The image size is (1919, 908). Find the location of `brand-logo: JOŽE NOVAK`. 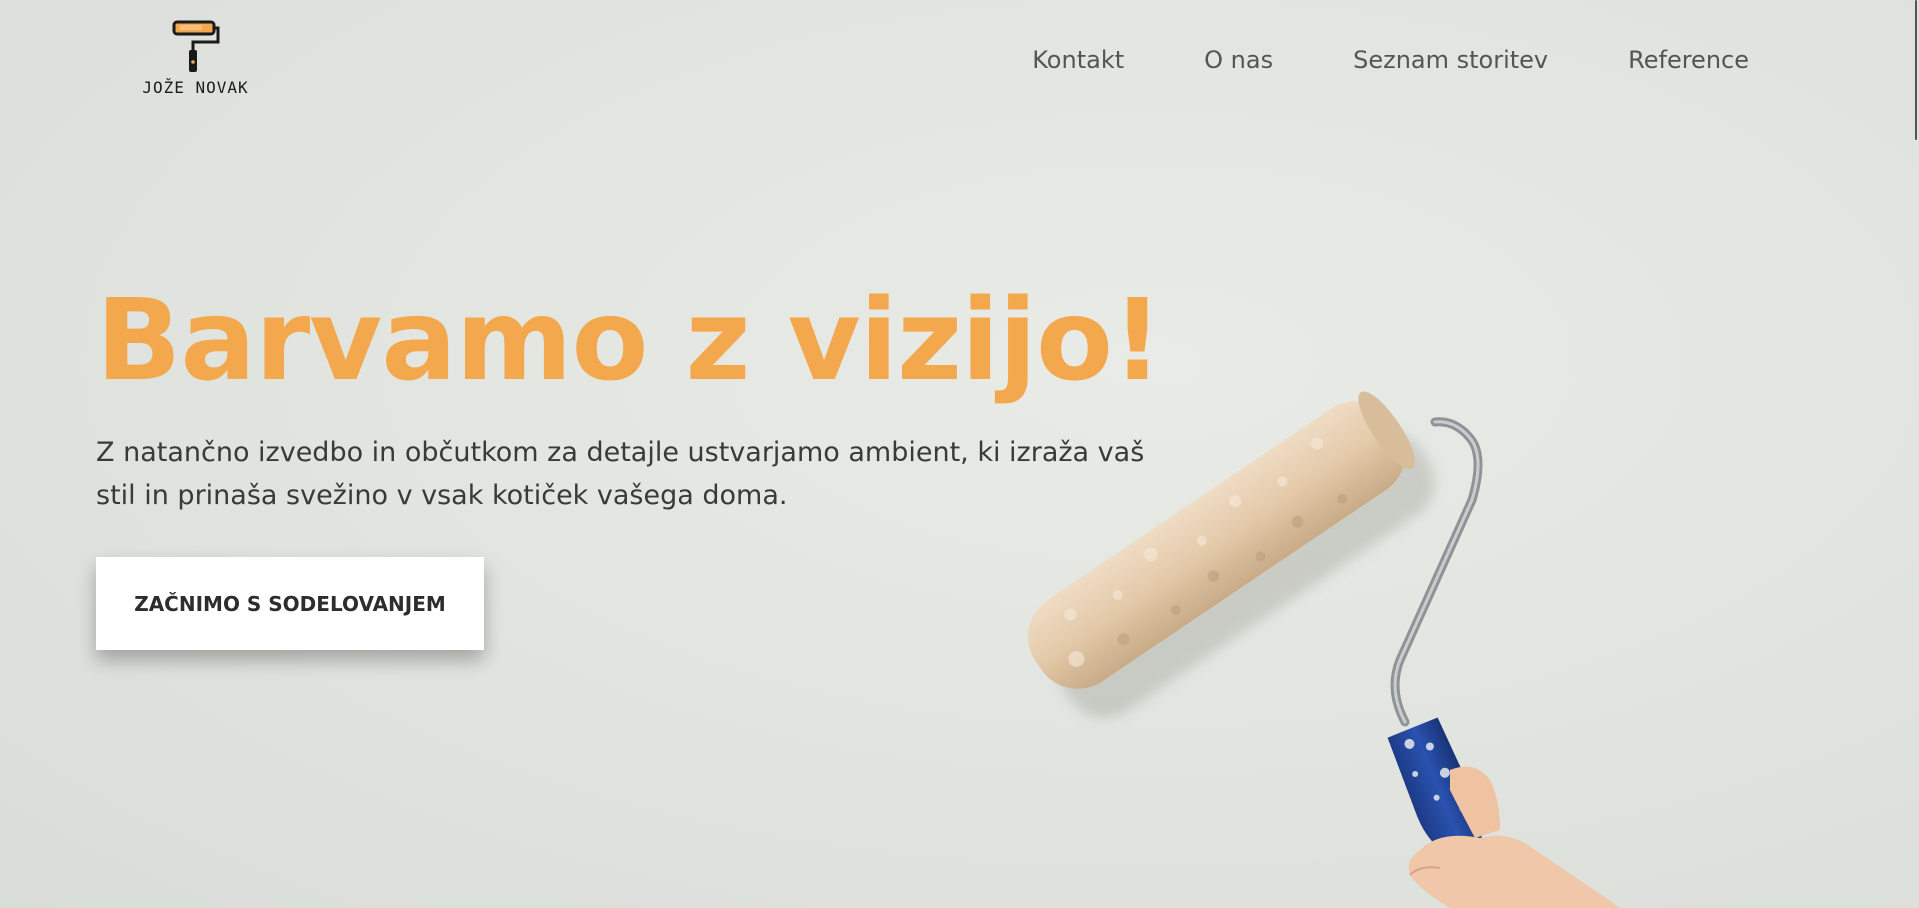

brand-logo: JOŽE NOVAK is located at coordinates (195, 60).